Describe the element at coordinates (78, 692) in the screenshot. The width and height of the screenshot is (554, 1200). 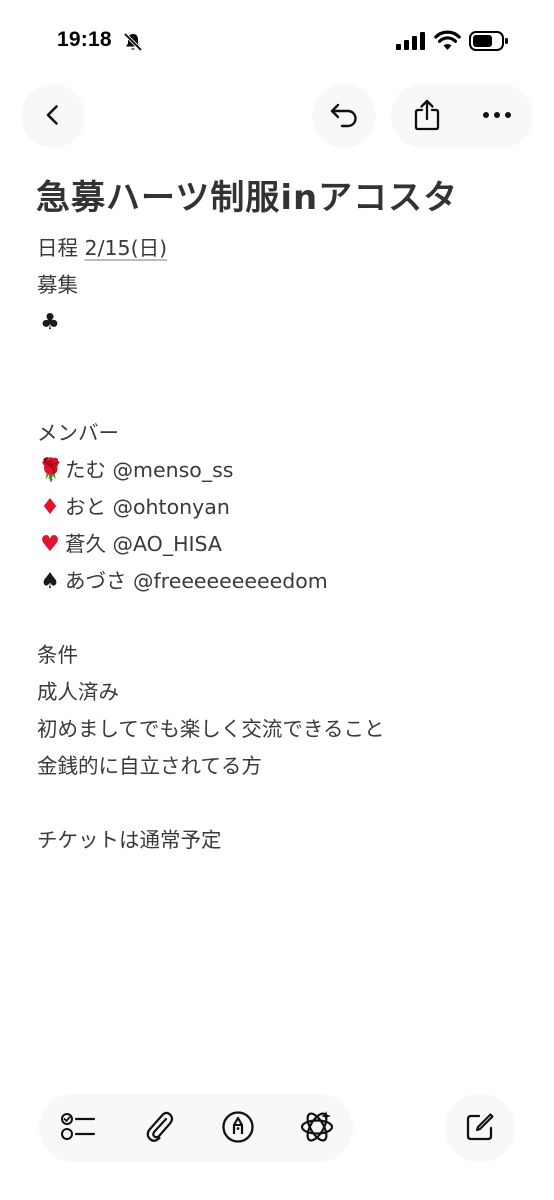
I see `condition-item: 成人済み` at that location.